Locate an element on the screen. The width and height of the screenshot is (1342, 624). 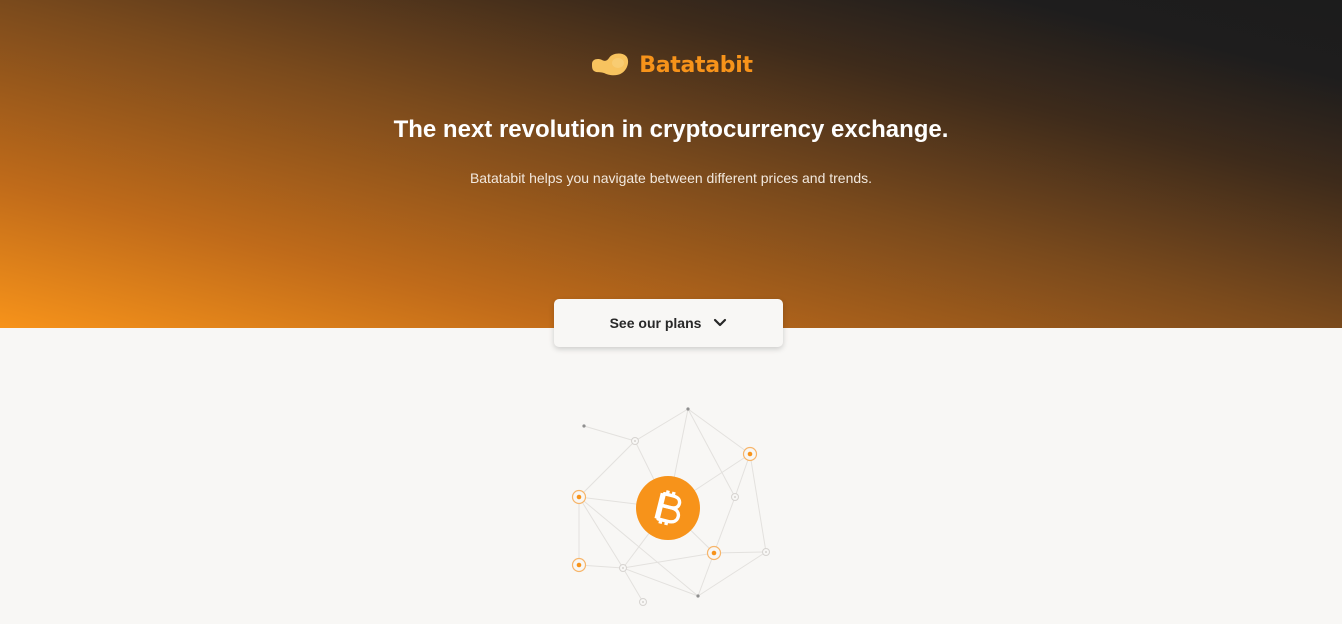
see-plans-button: See our plans is located at coordinates (668, 323).